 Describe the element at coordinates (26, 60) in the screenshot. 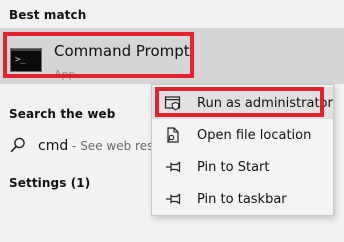

I see `command-prompt-icon: >_` at that location.